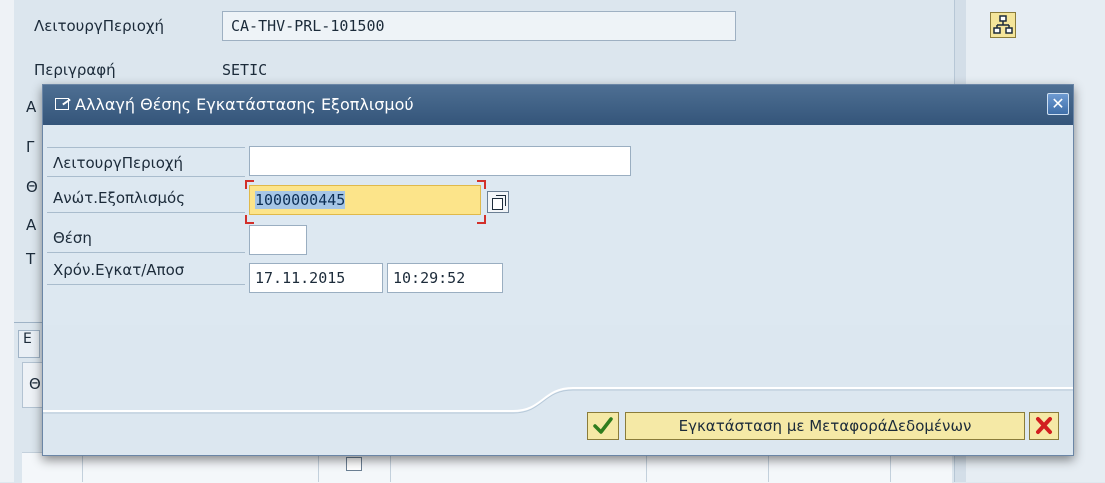  Describe the element at coordinates (445, 278) in the screenshot. I see `install-time-input: 10:29:52` at that location.